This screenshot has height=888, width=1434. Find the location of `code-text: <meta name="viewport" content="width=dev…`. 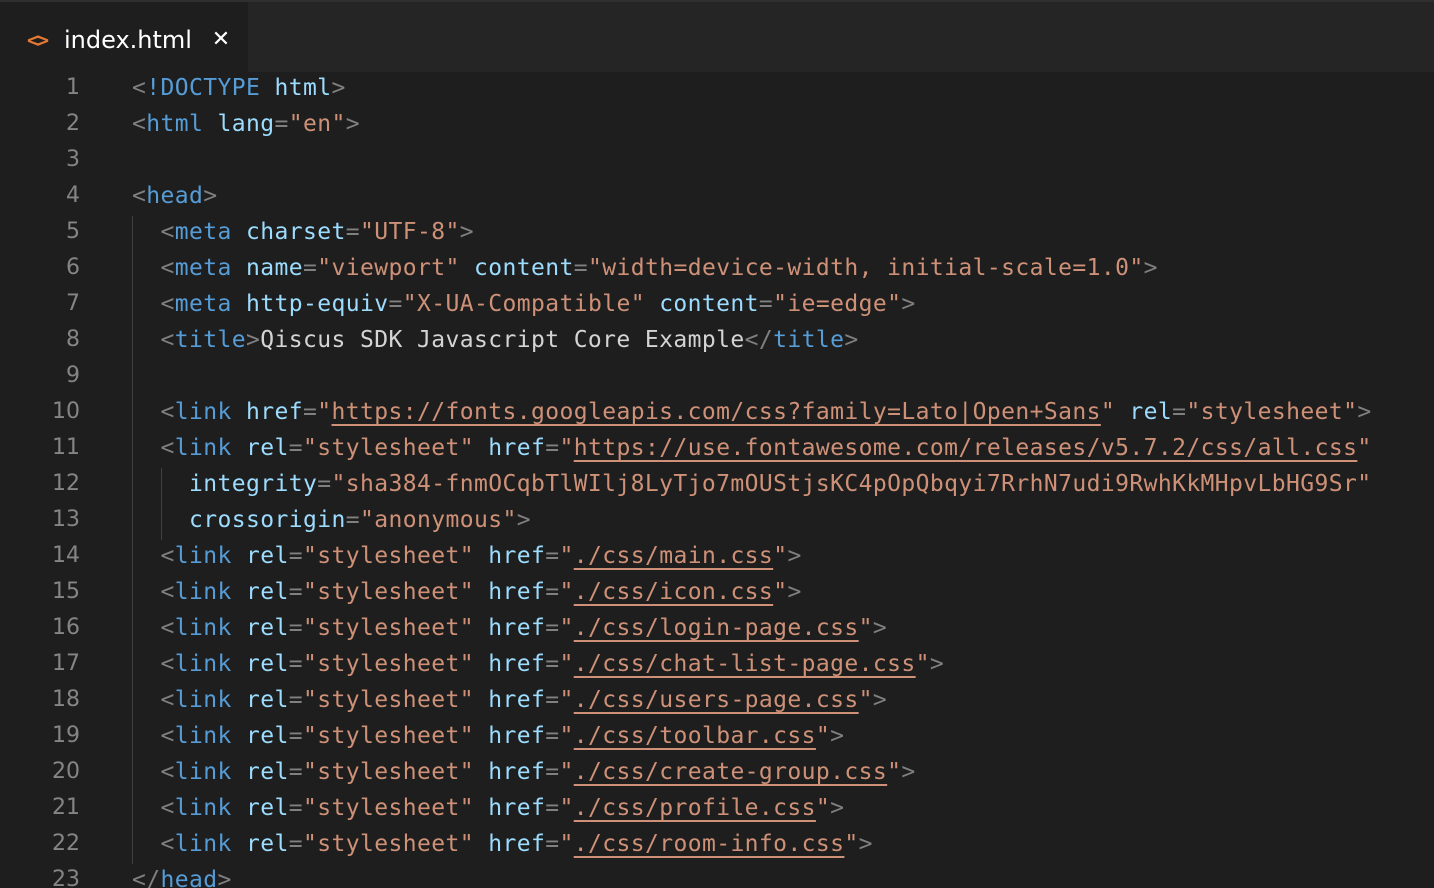

code-text: <meta name="viewport" content="width=dev… is located at coordinates (645, 268).